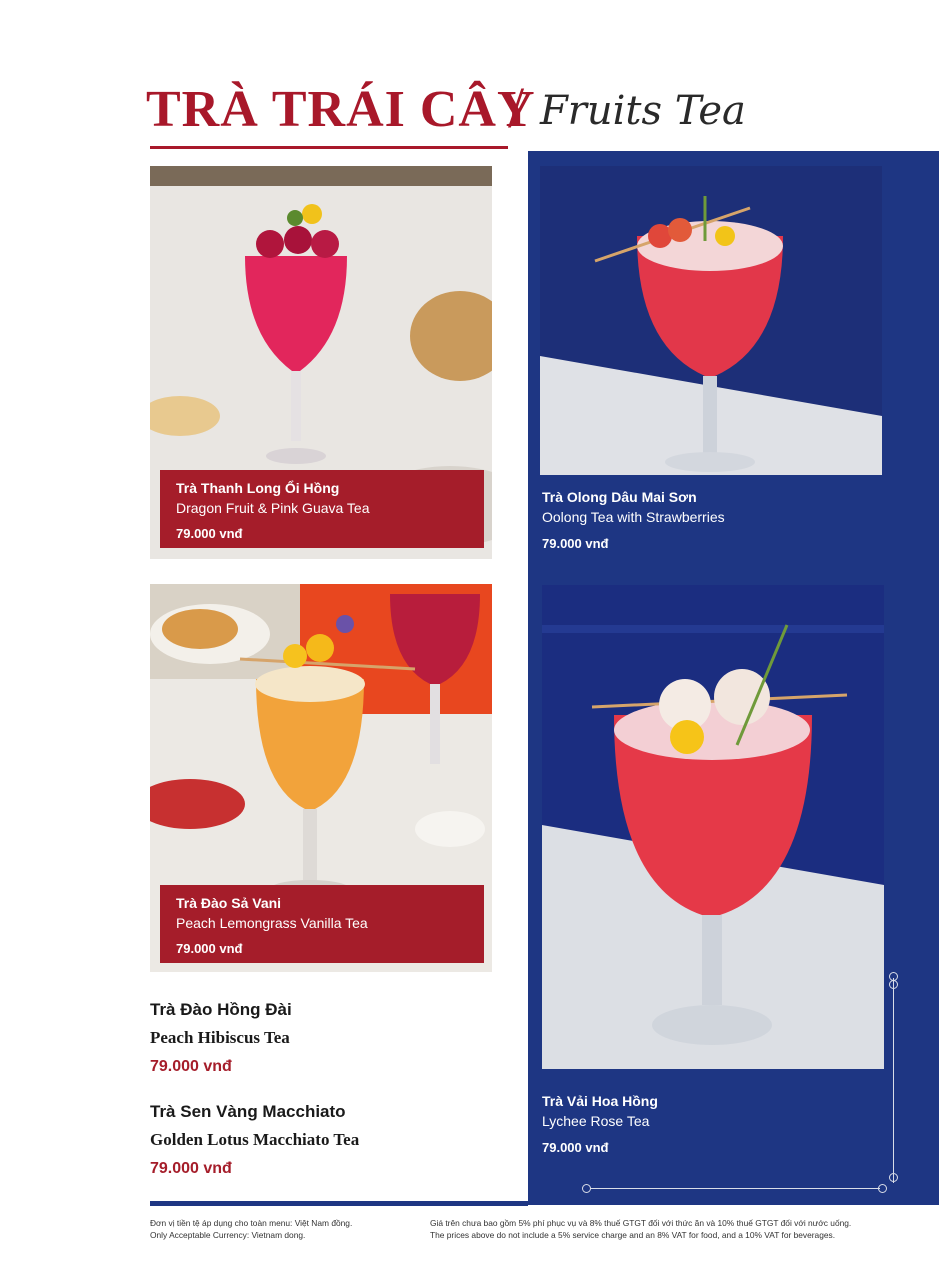 This screenshot has height=1280, width=939. What do you see at coordinates (711, 320) in the screenshot?
I see `photo-oolong-strawberry-tea` at bounding box center [711, 320].